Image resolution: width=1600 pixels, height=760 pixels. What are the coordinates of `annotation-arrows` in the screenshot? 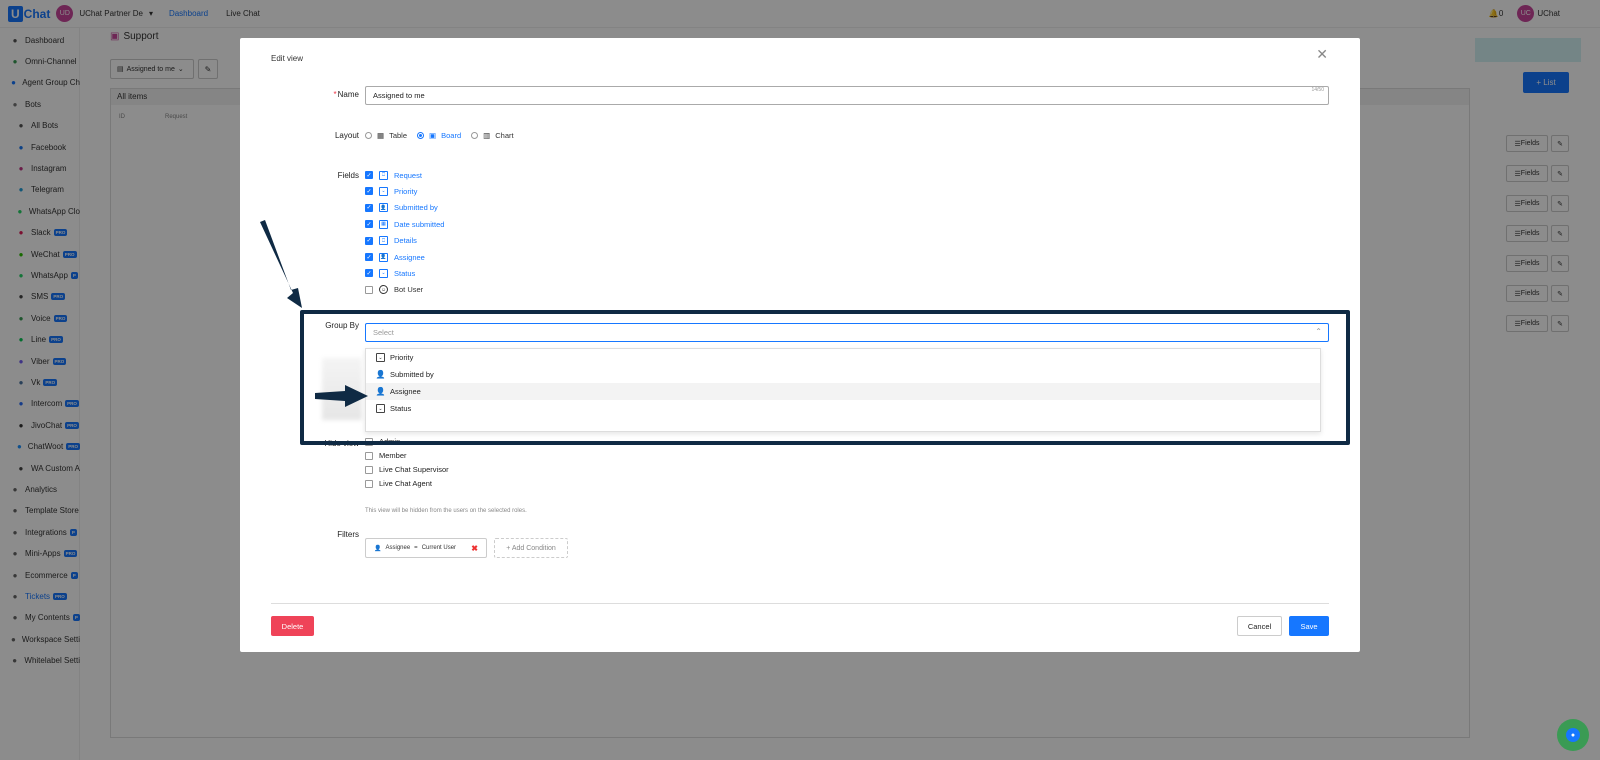 It's located at (314, 313).